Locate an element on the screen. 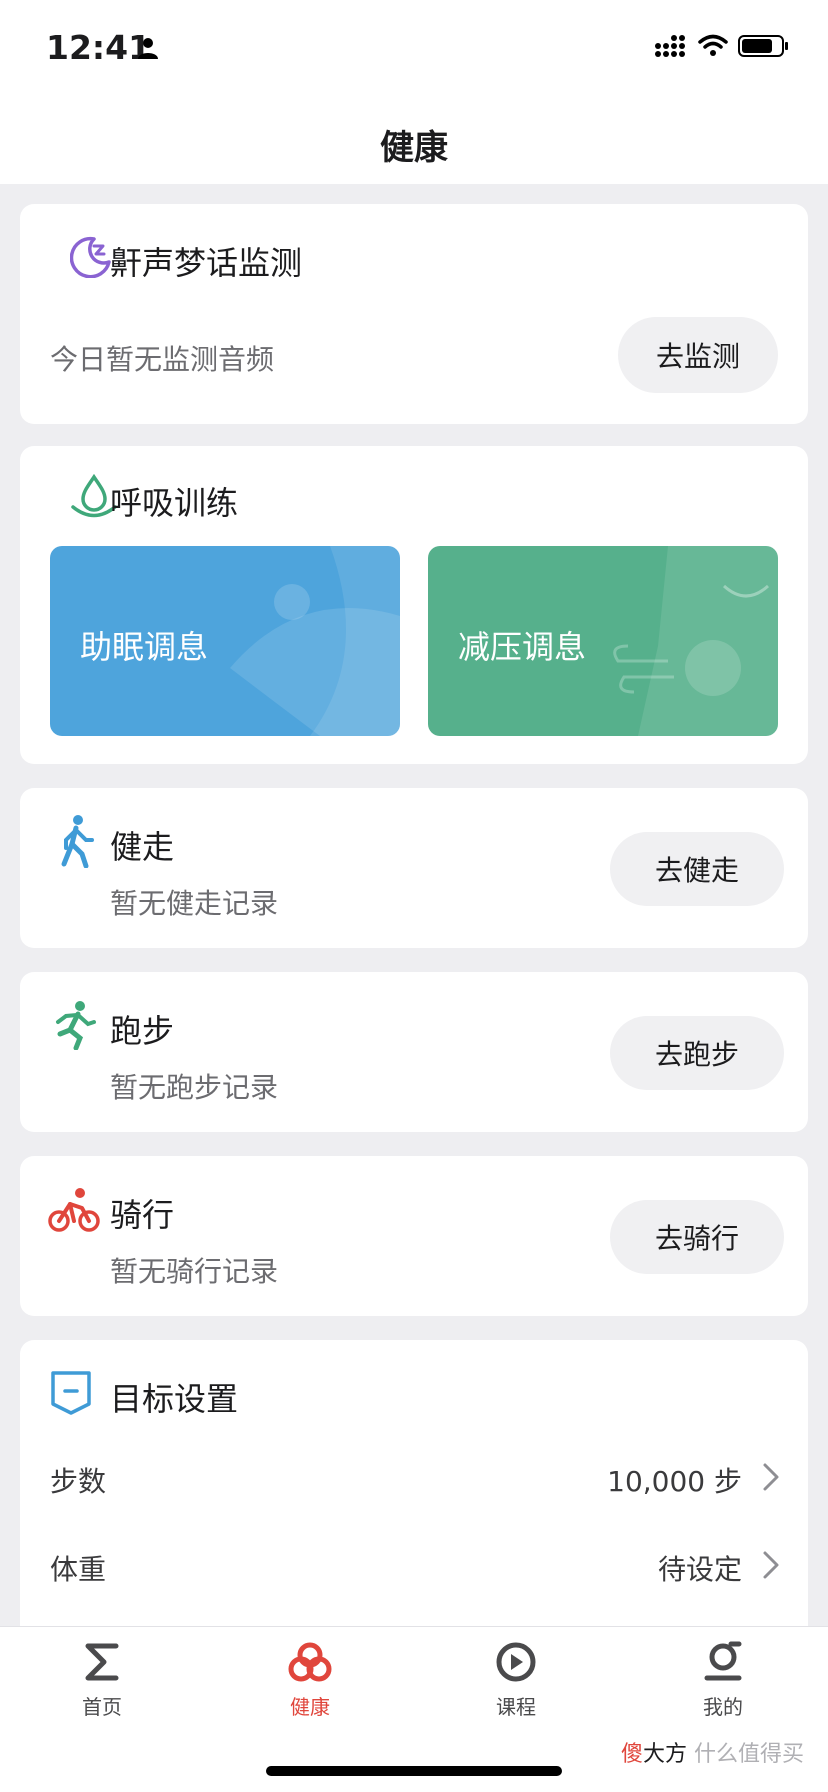  goal-row-weight: 体重 待设定 is located at coordinates (414, 1565).